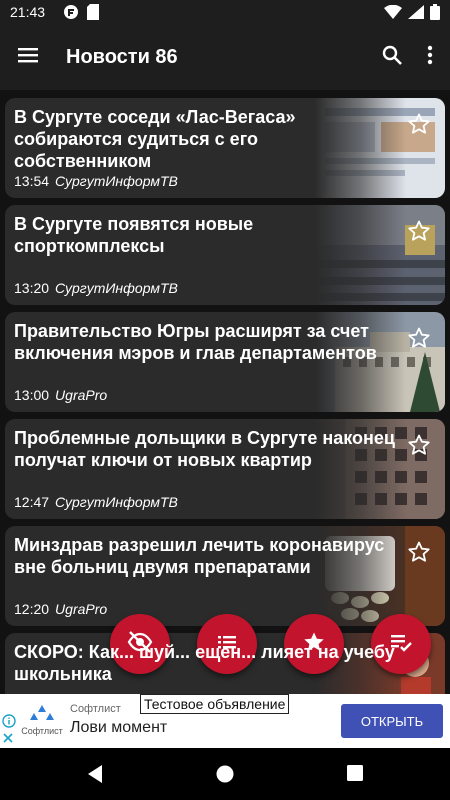 The width and height of the screenshot is (450, 800). I want to click on status-bar: 21:43, so click(225, 12).